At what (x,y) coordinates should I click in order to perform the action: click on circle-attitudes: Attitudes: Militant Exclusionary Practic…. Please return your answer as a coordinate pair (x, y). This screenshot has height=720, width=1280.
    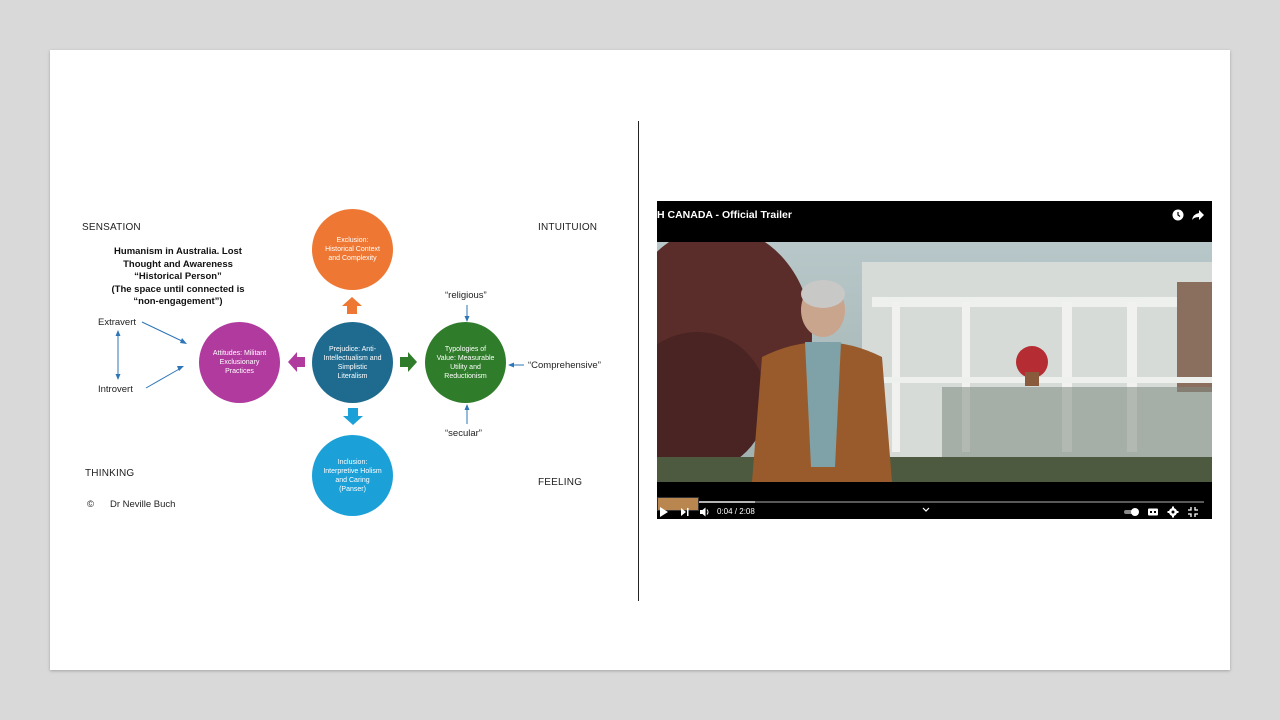
    Looking at the image, I should click on (239, 362).